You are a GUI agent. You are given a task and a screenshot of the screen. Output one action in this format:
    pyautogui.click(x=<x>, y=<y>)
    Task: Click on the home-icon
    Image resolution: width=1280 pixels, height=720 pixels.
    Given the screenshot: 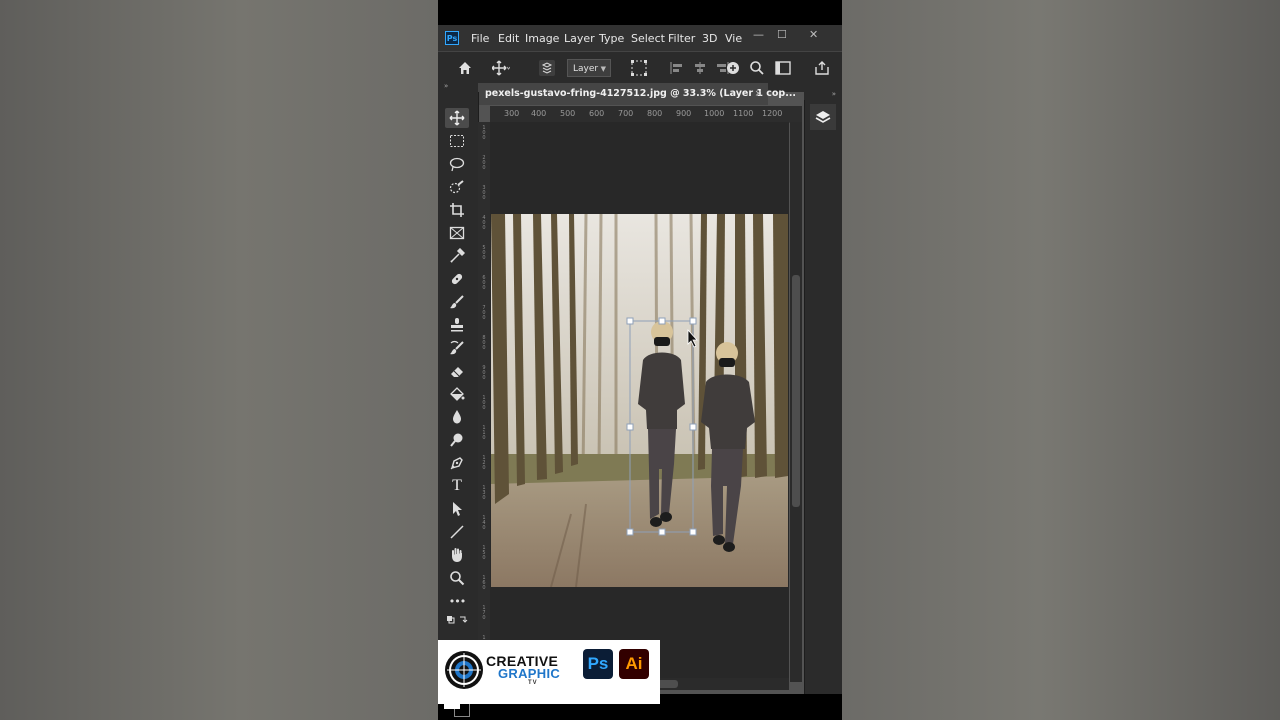 What is the action you would take?
    pyautogui.click(x=465, y=68)
    